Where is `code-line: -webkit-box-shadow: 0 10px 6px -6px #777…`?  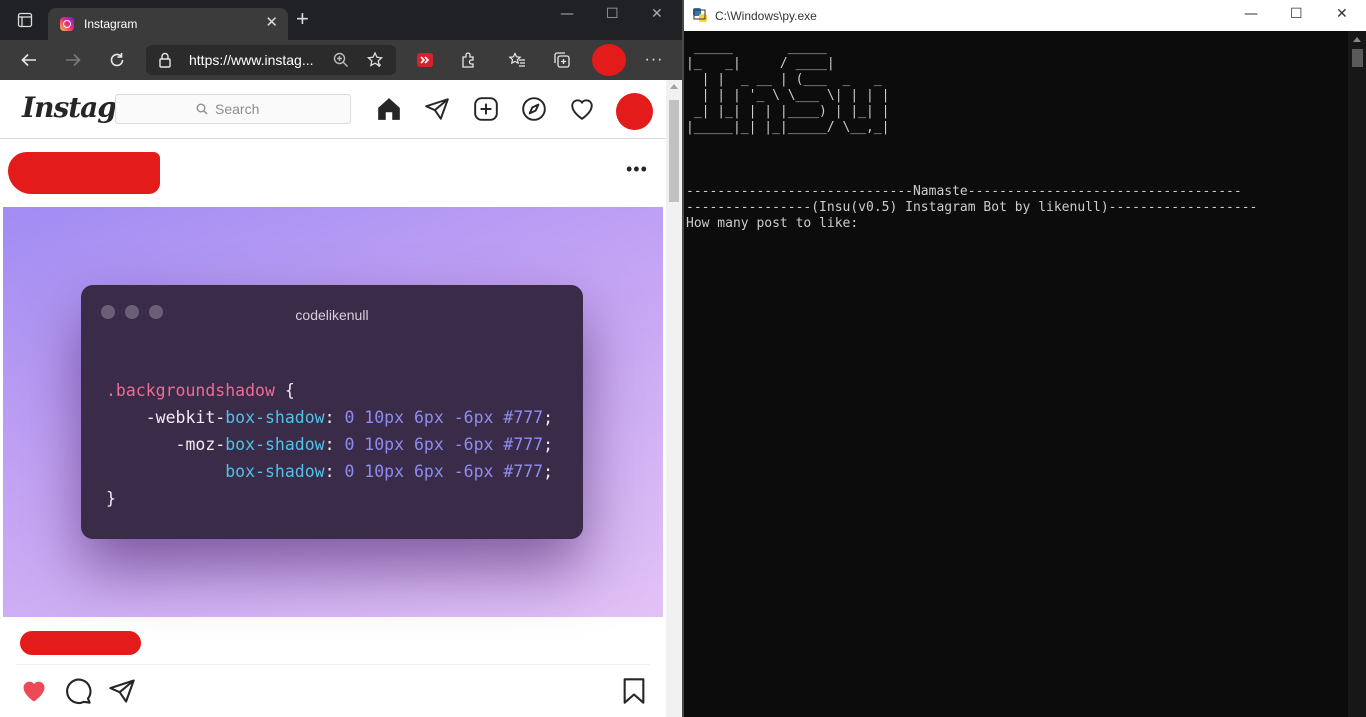
code-line: -webkit-box-shadow: 0 10px 6px -6px #777… is located at coordinates (329, 417).